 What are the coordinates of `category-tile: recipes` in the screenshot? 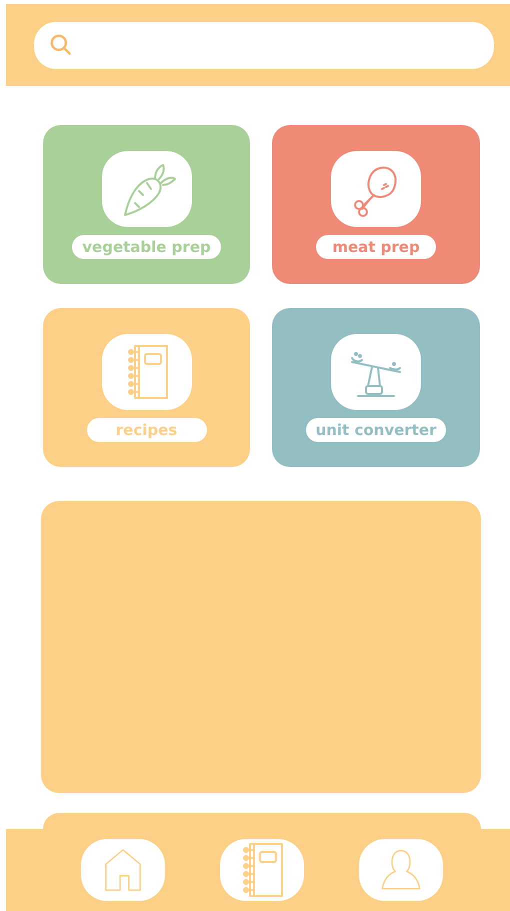 It's located at (146, 387).